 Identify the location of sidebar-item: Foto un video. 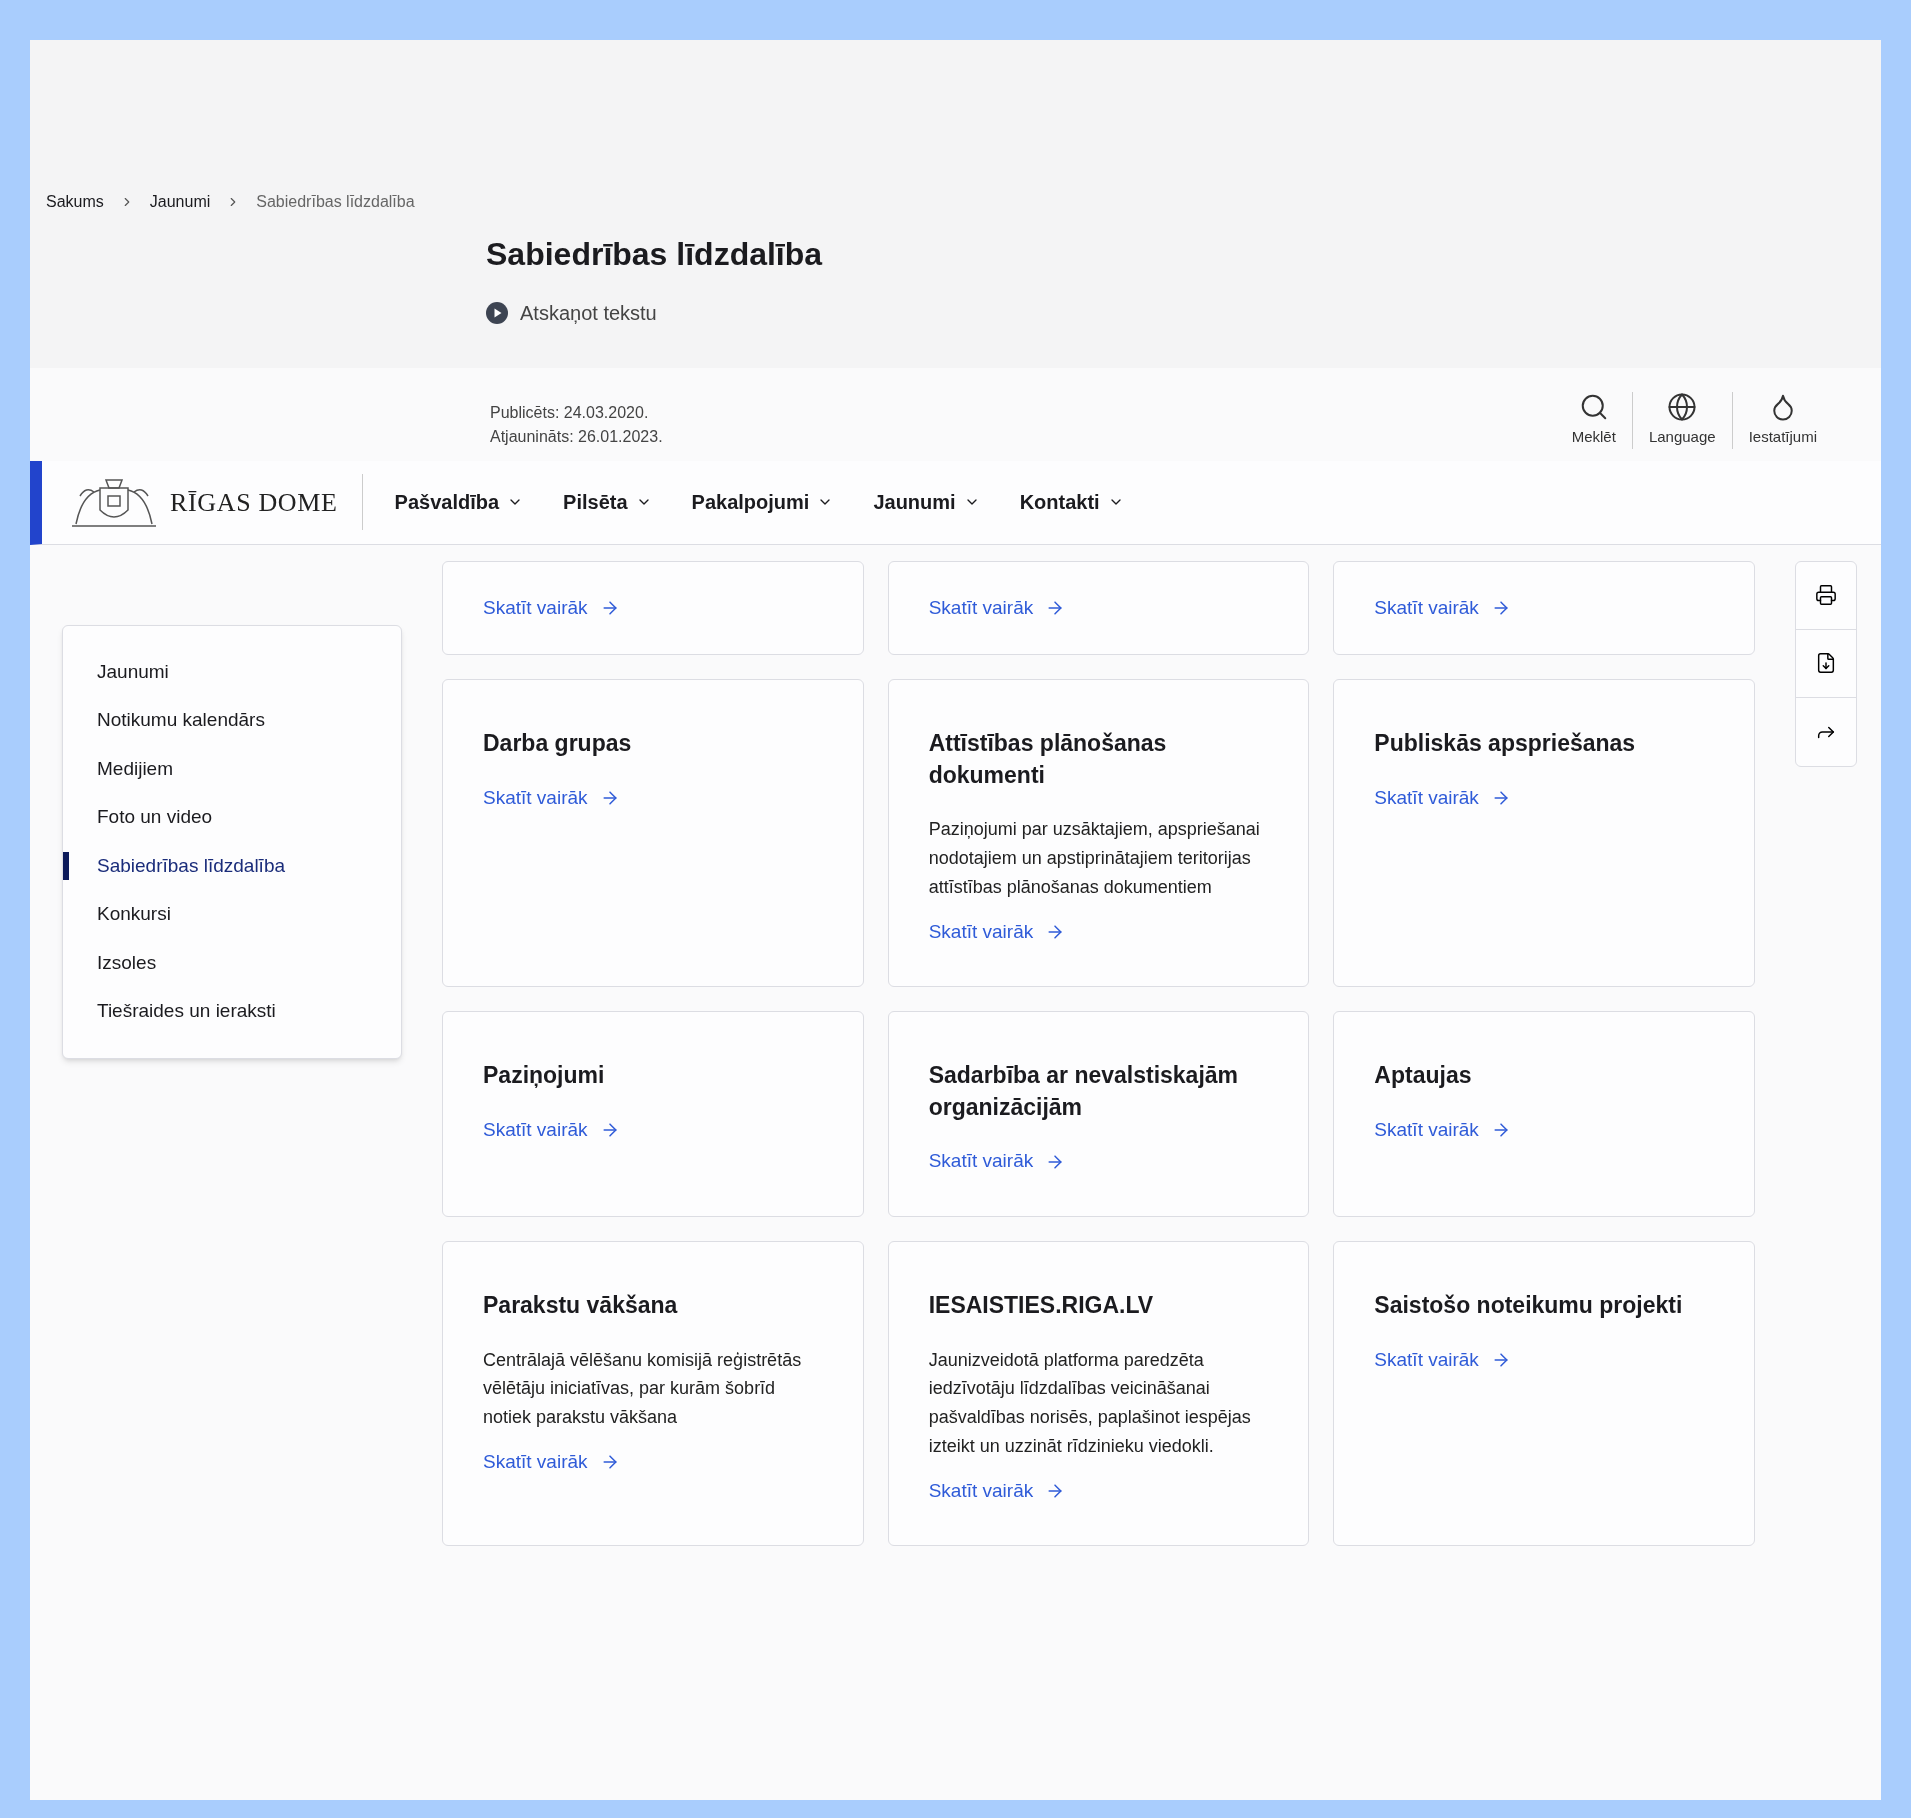
(232, 817).